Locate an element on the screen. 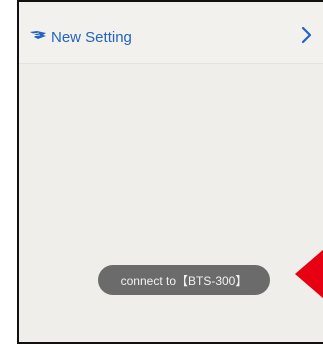  connection-toast: connect to【BTS-300】 is located at coordinates (184, 280).